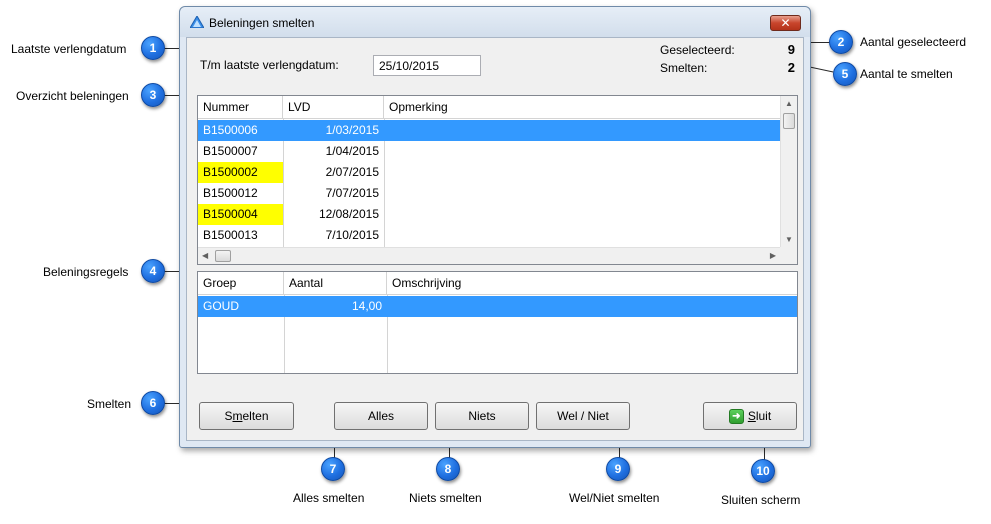  Describe the element at coordinates (153, 95) in the screenshot. I see `callout-badge-3: 3` at that location.